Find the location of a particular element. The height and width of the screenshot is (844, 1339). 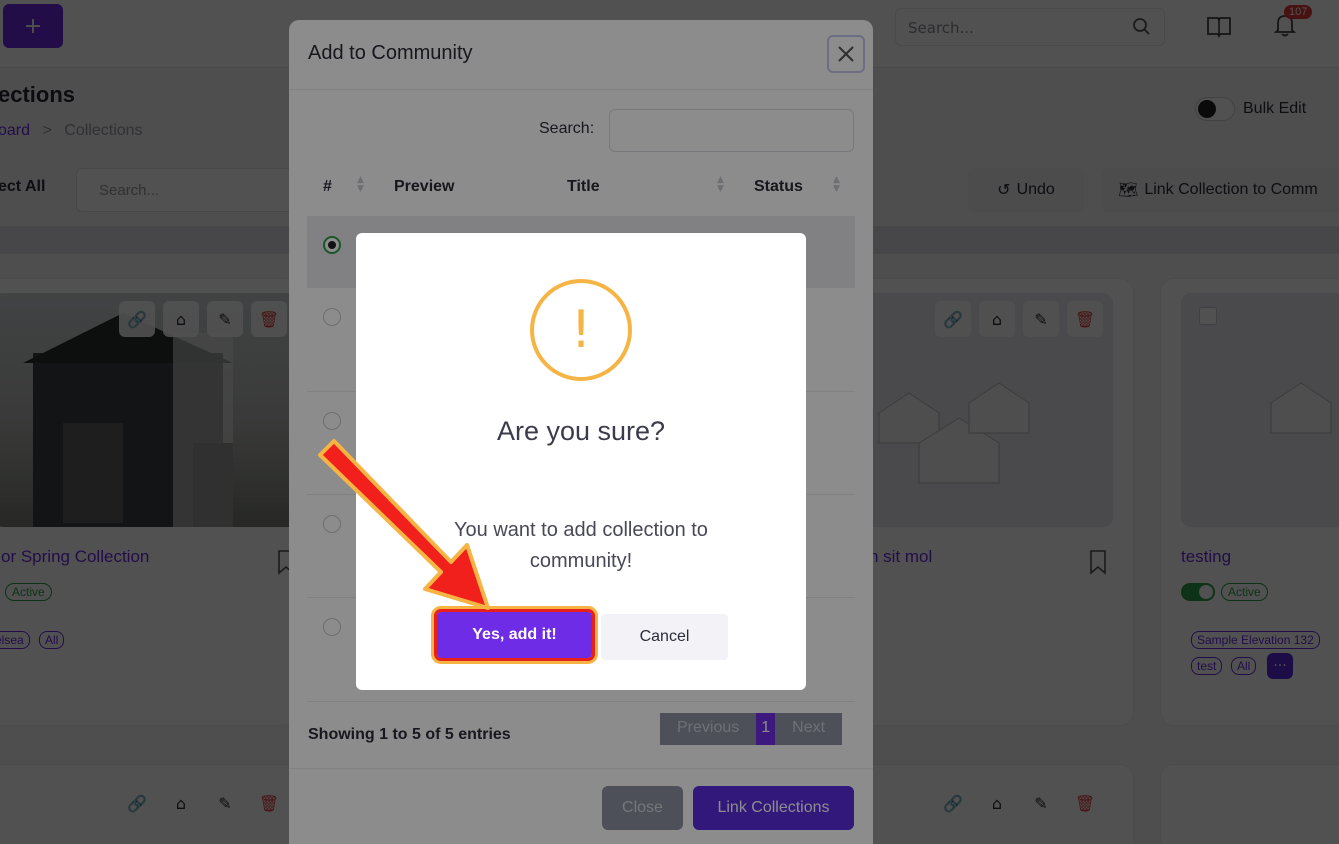

warning-icon: ! is located at coordinates (581, 330).